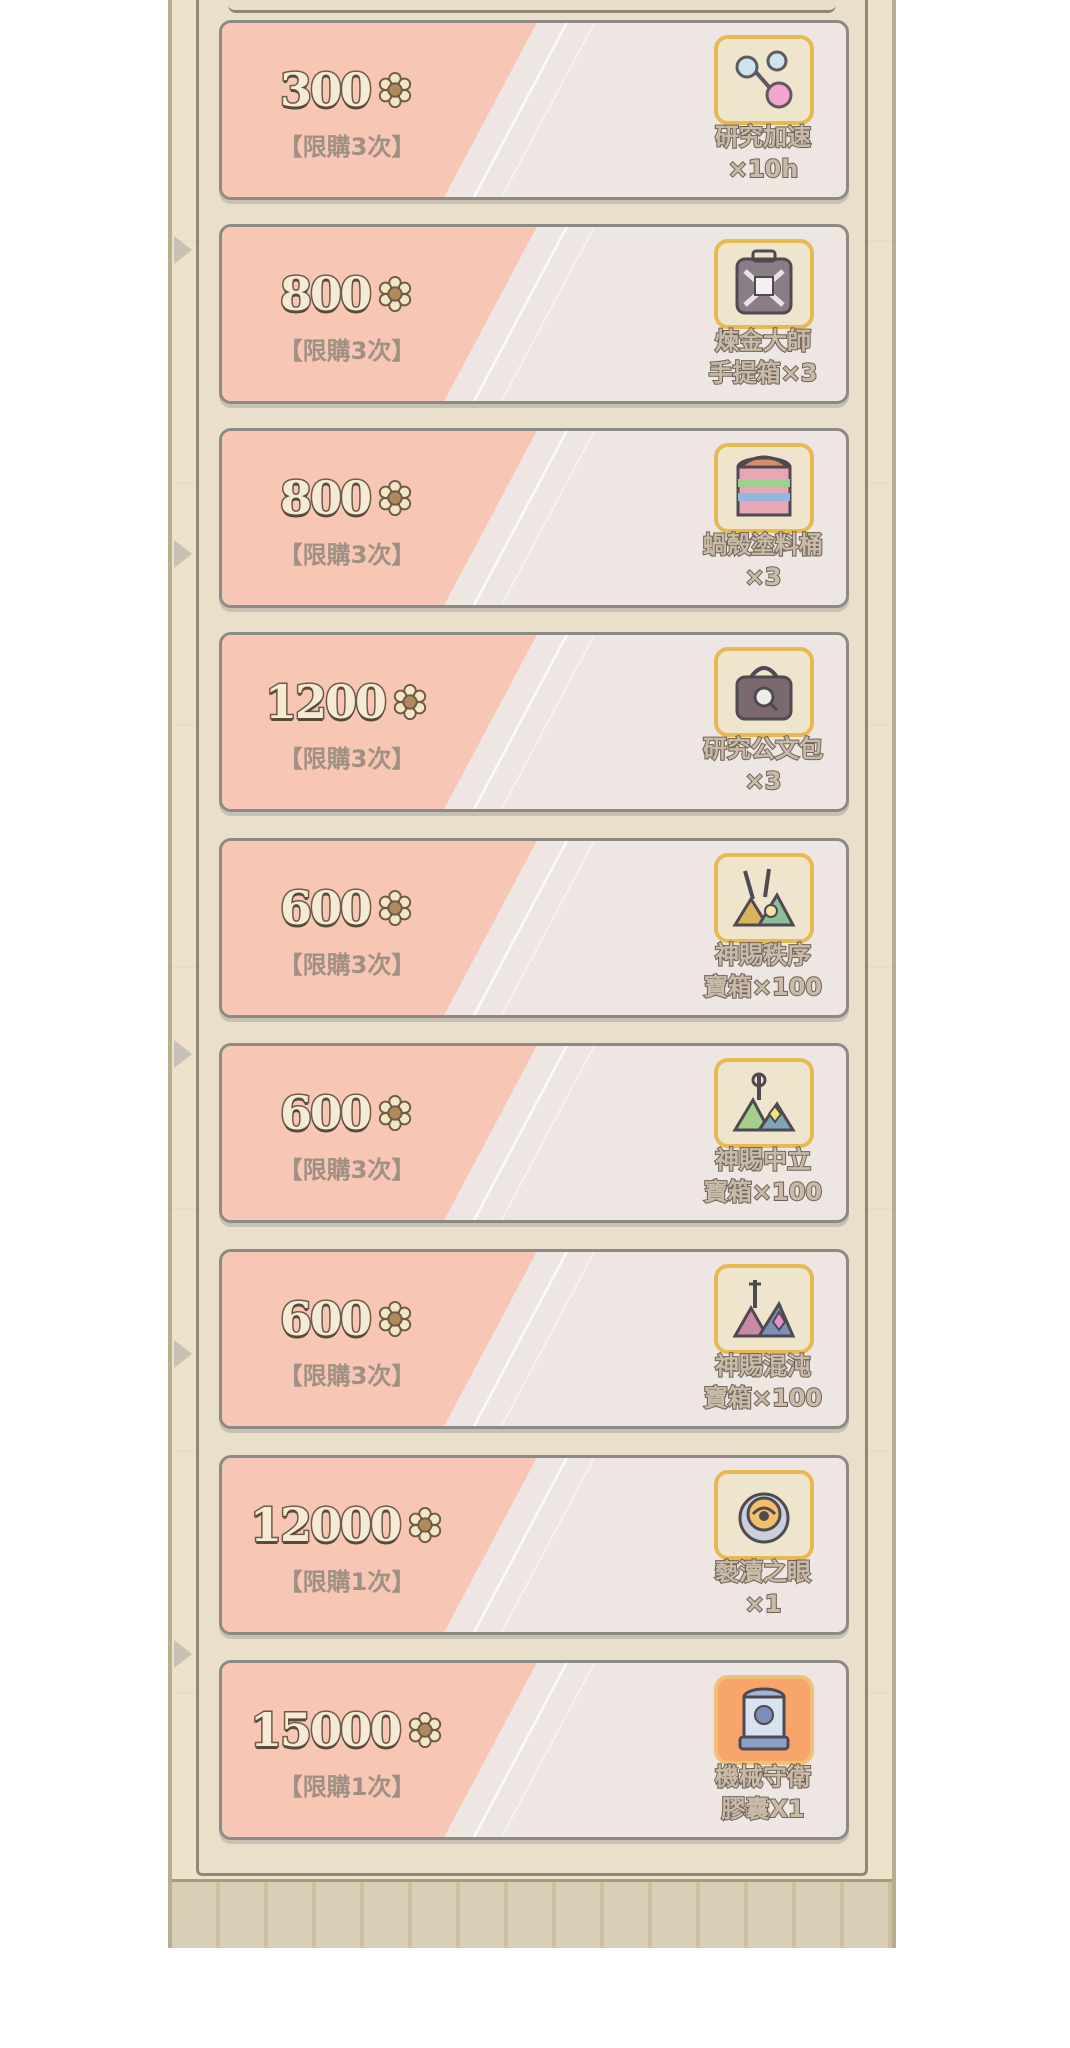 This screenshot has width=1070, height=2048. I want to click on price-value: 12000, so click(325, 1525).